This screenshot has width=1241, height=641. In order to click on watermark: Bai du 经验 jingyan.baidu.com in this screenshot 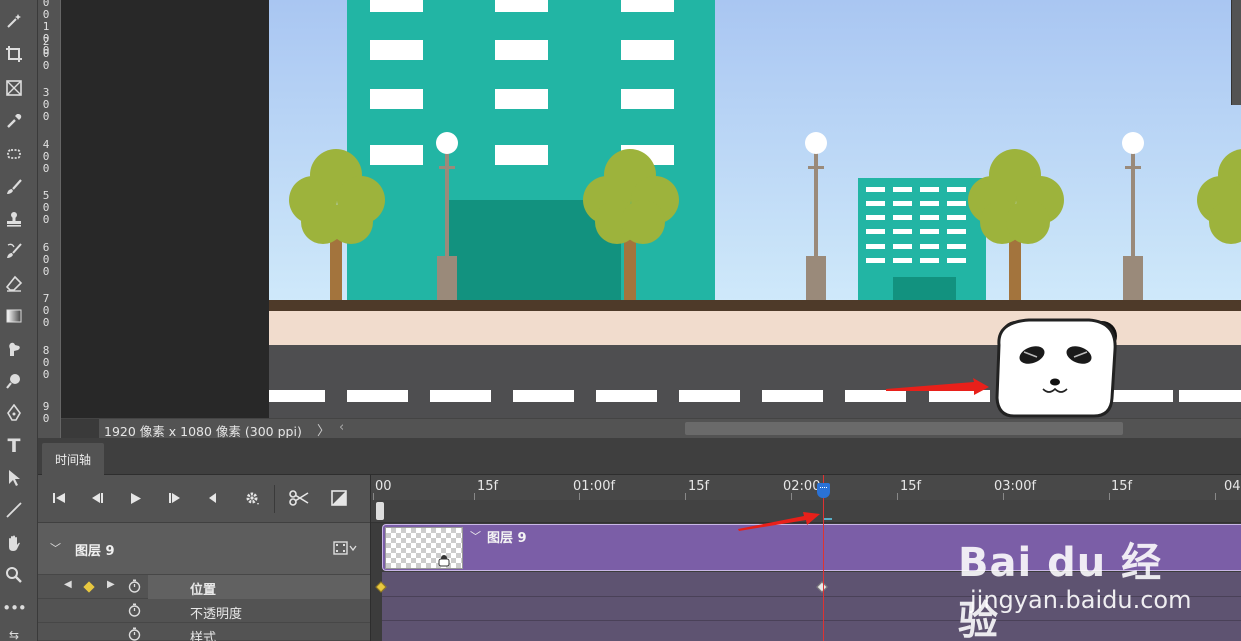, I will do `click(1075, 575)`.